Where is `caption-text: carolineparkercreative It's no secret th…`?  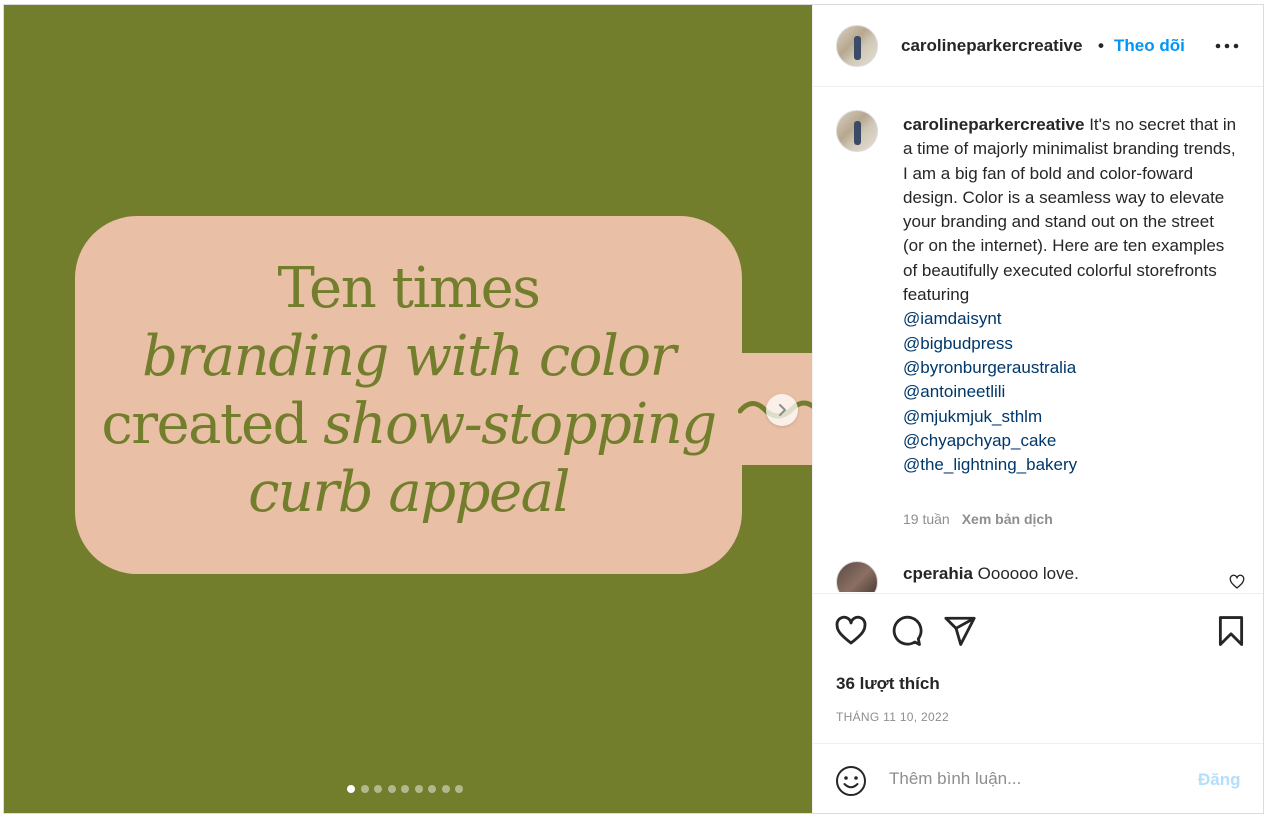
caption-text: carolineparkercreative It's no secret th… is located at coordinates (1070, 295).